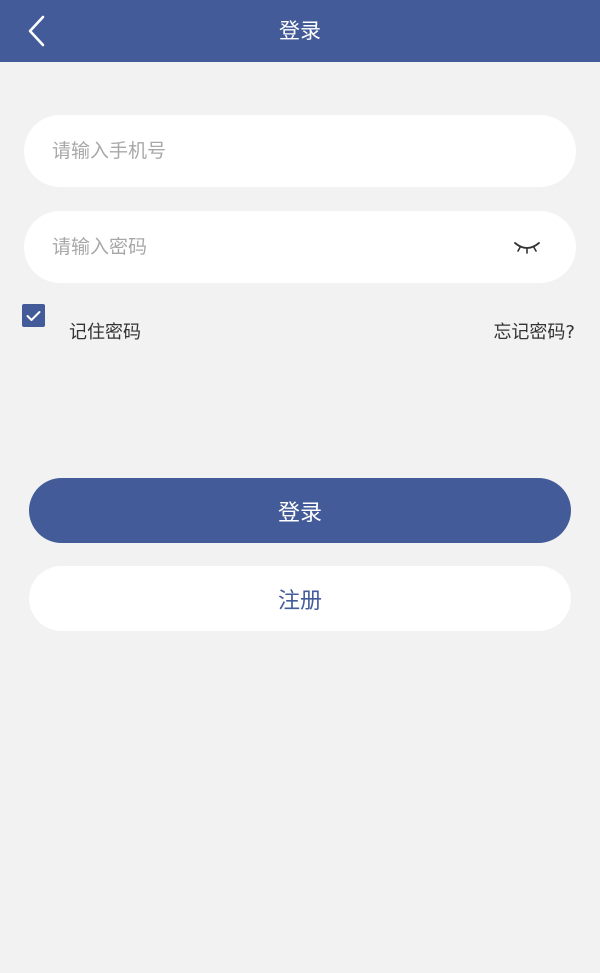  I want to click on login-button: 登录, so click(300, 510).